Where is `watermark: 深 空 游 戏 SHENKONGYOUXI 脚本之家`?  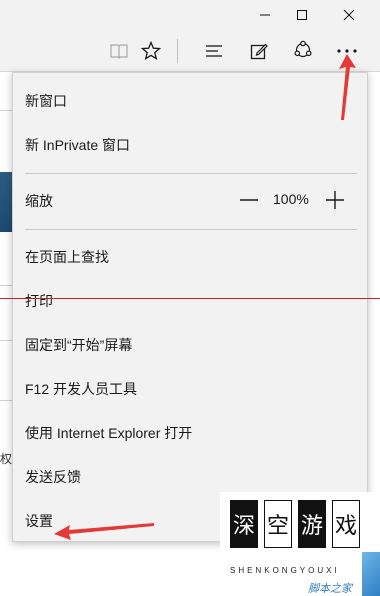 watermark: 深 空 游 戏 SHENKONGYOUXI 脚本之家 is located at coordinates (300, 544).